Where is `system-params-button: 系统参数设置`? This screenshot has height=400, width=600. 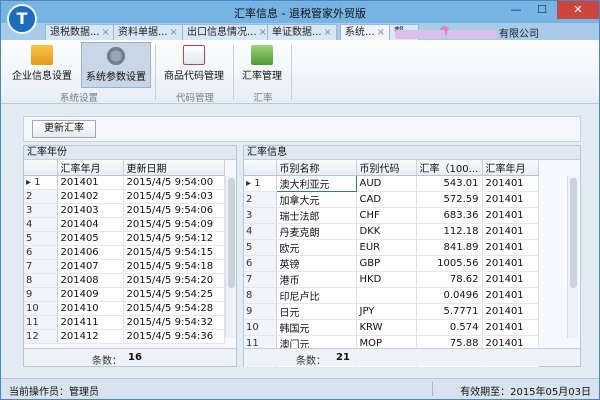
system-params-button: 系统参数设置 is located at coordinates (116, 65).